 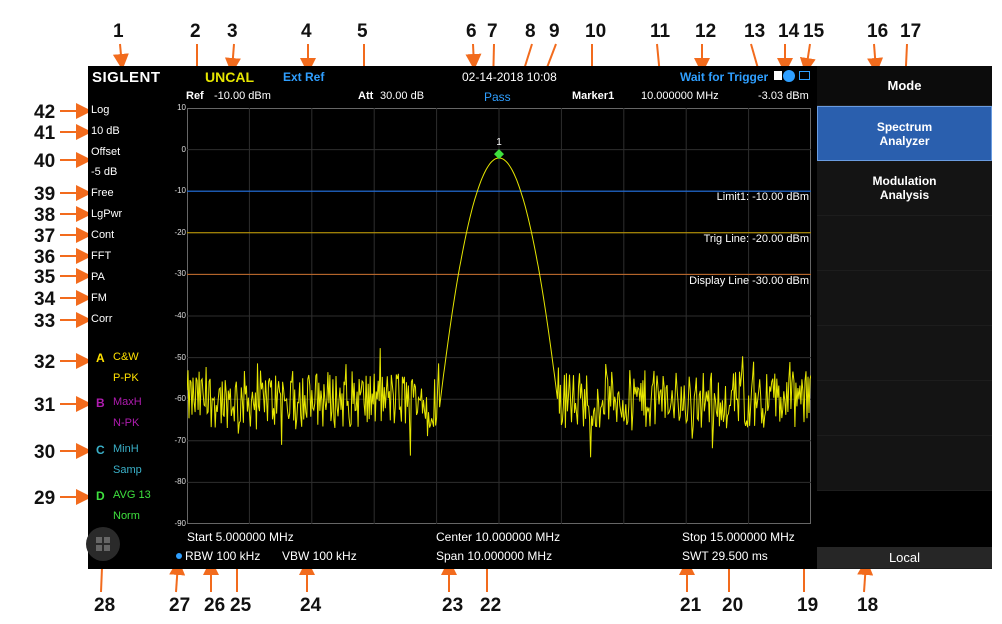 I want to click on trace-letter: B, so click(x=100, y=403).